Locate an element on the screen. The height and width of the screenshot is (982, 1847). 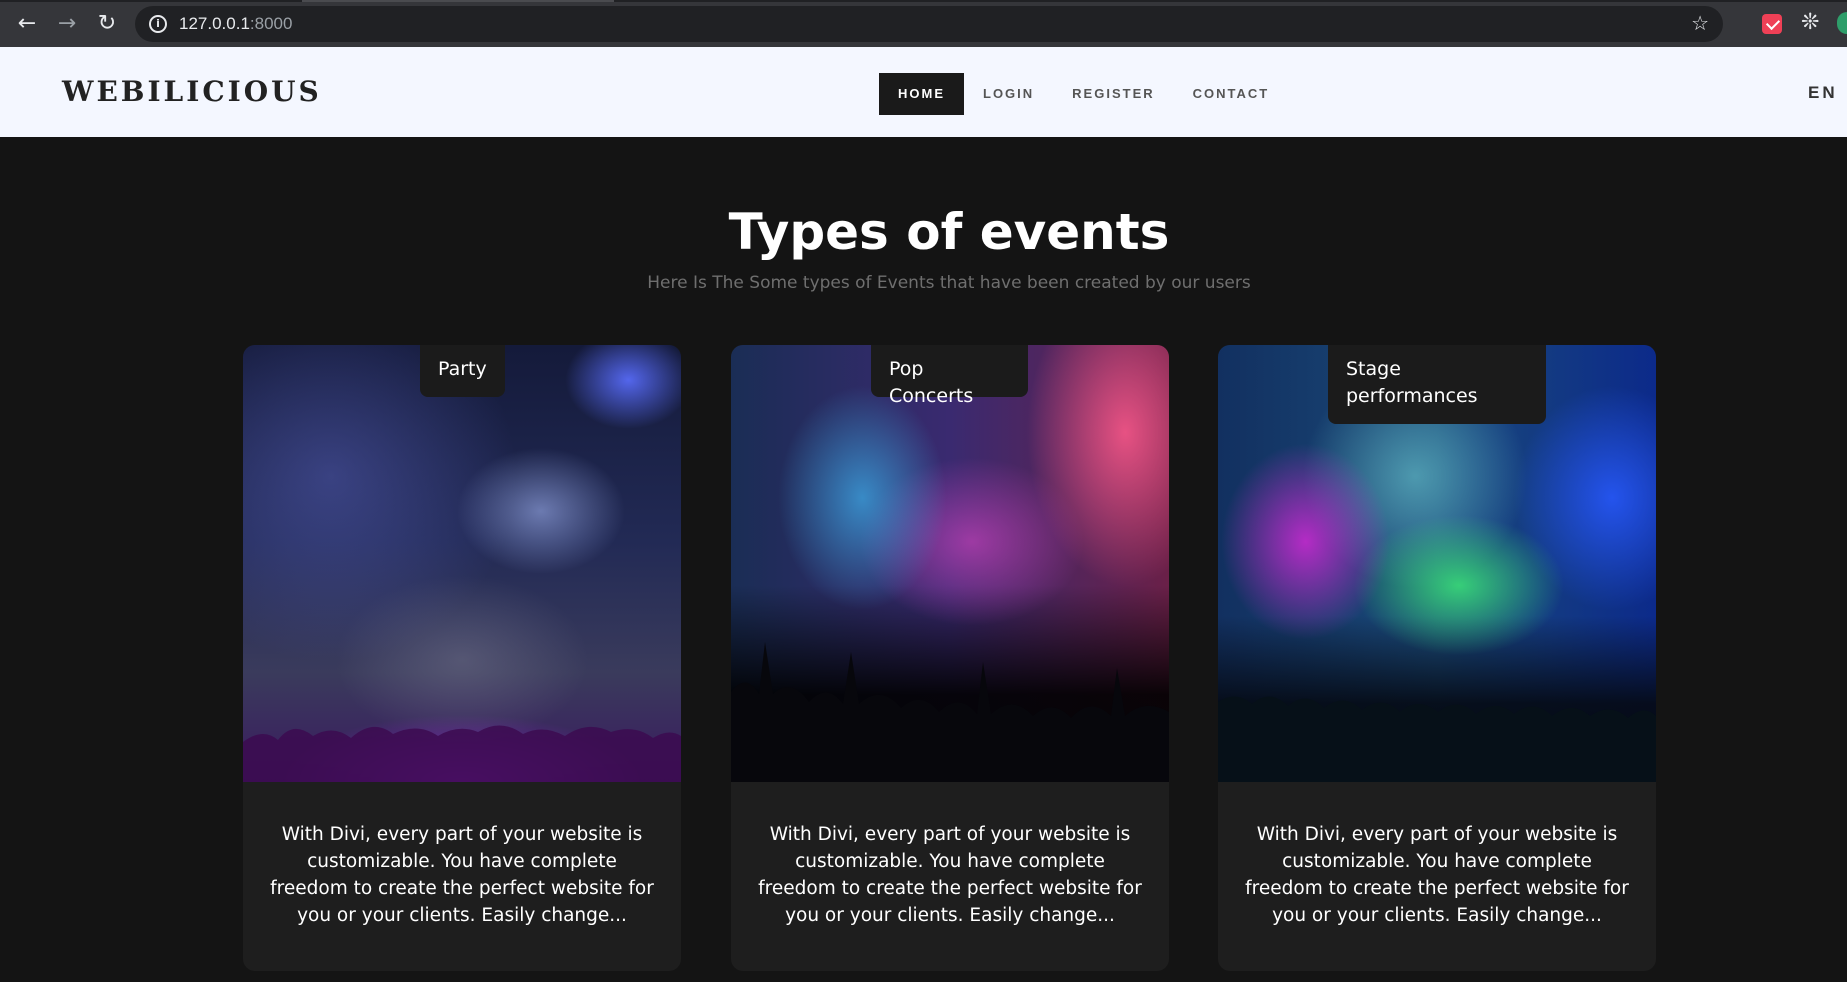
address-bar: i 127.0.0.1:8000 ☆ is located at coordinates (929, 24).